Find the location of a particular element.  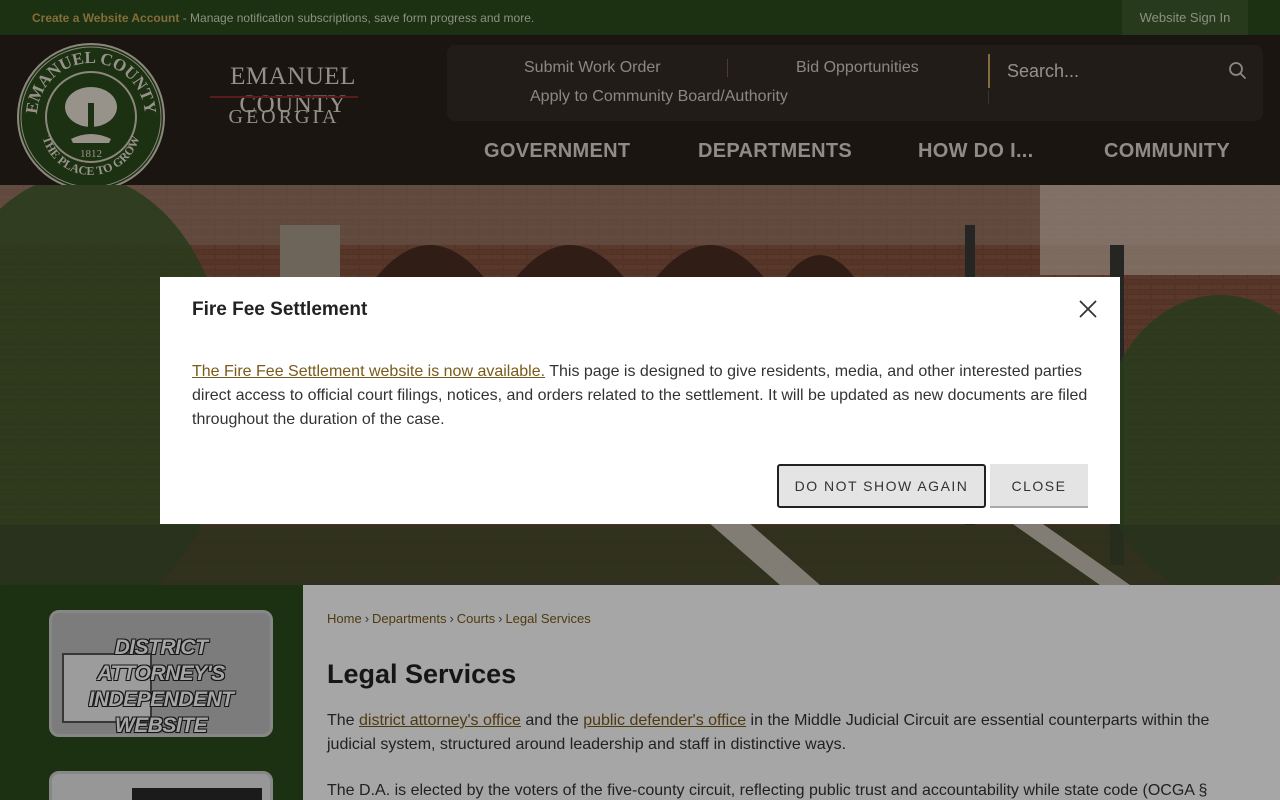

do-not-show-again-button: DO NOT SHOW AGAIN is located at coordinates (881, 486).